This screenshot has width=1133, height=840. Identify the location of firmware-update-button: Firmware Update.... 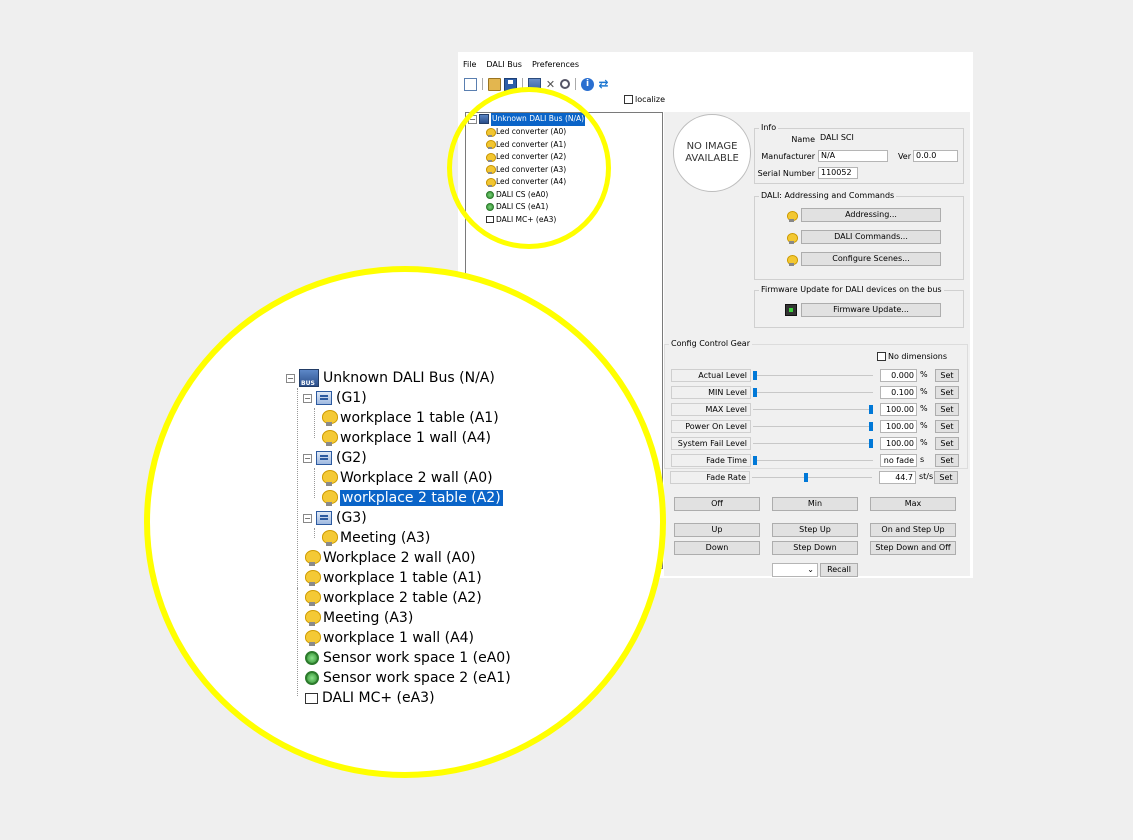
(871, 310).